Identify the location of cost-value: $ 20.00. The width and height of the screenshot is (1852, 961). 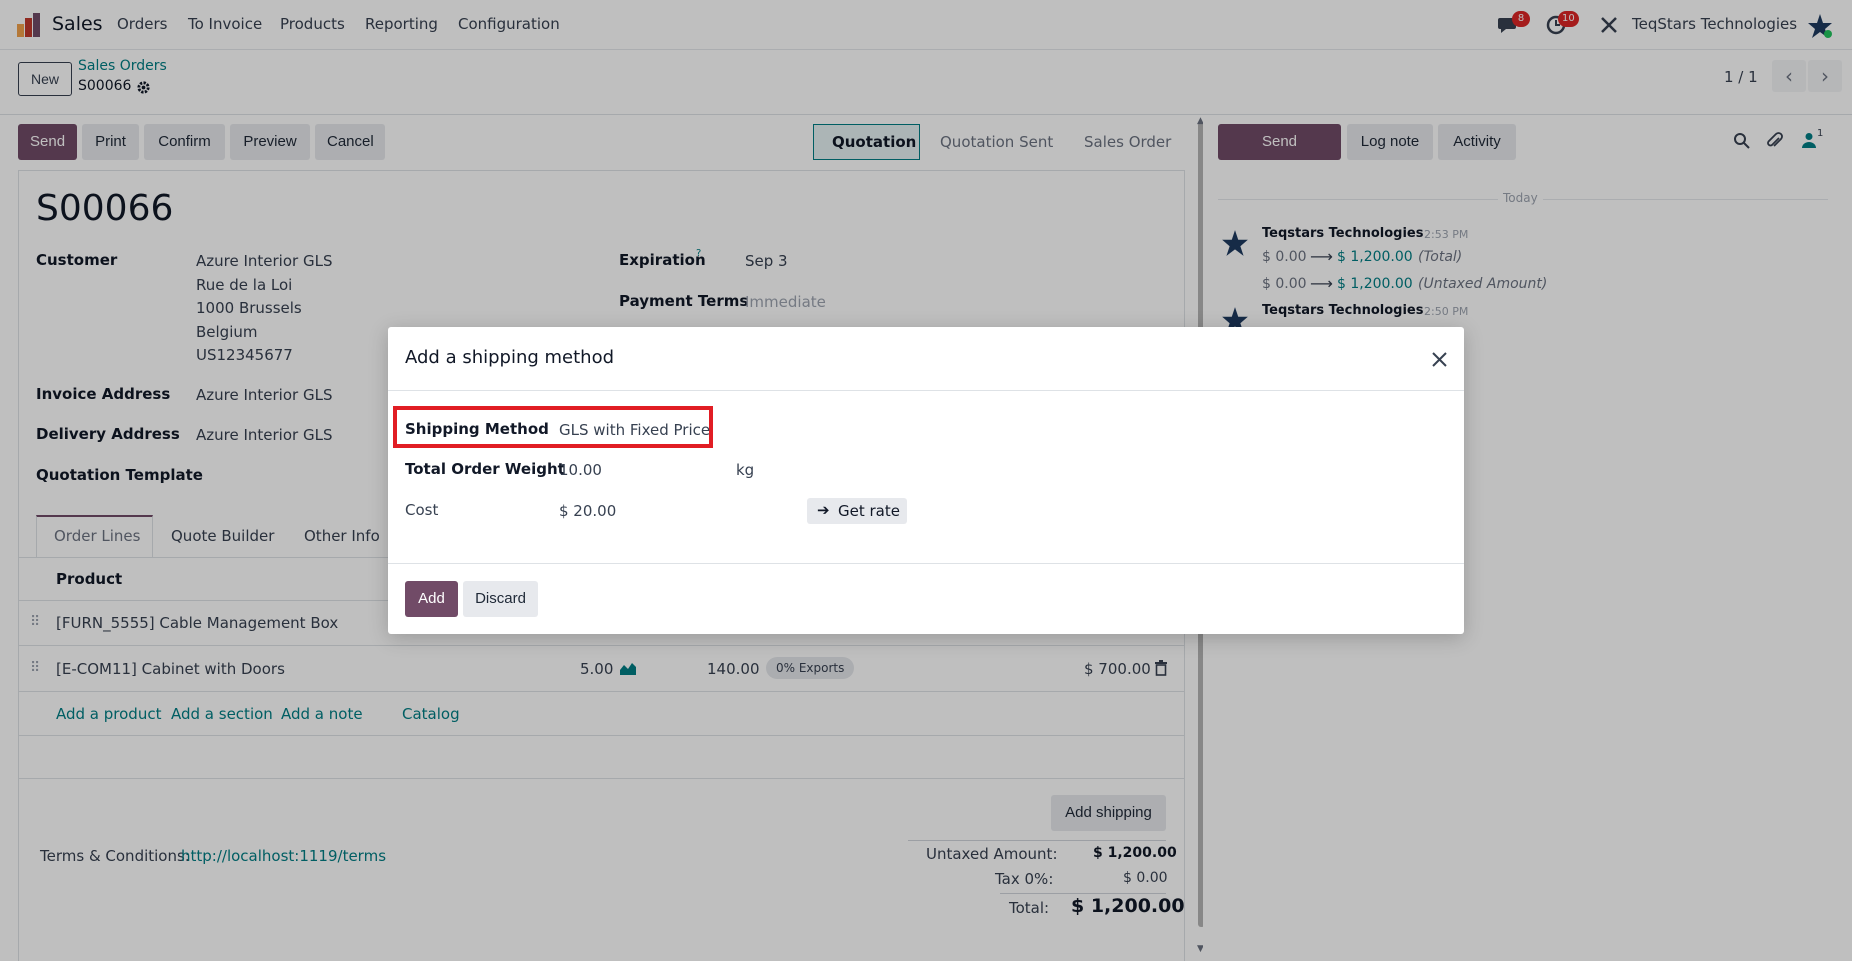
(588, 511).